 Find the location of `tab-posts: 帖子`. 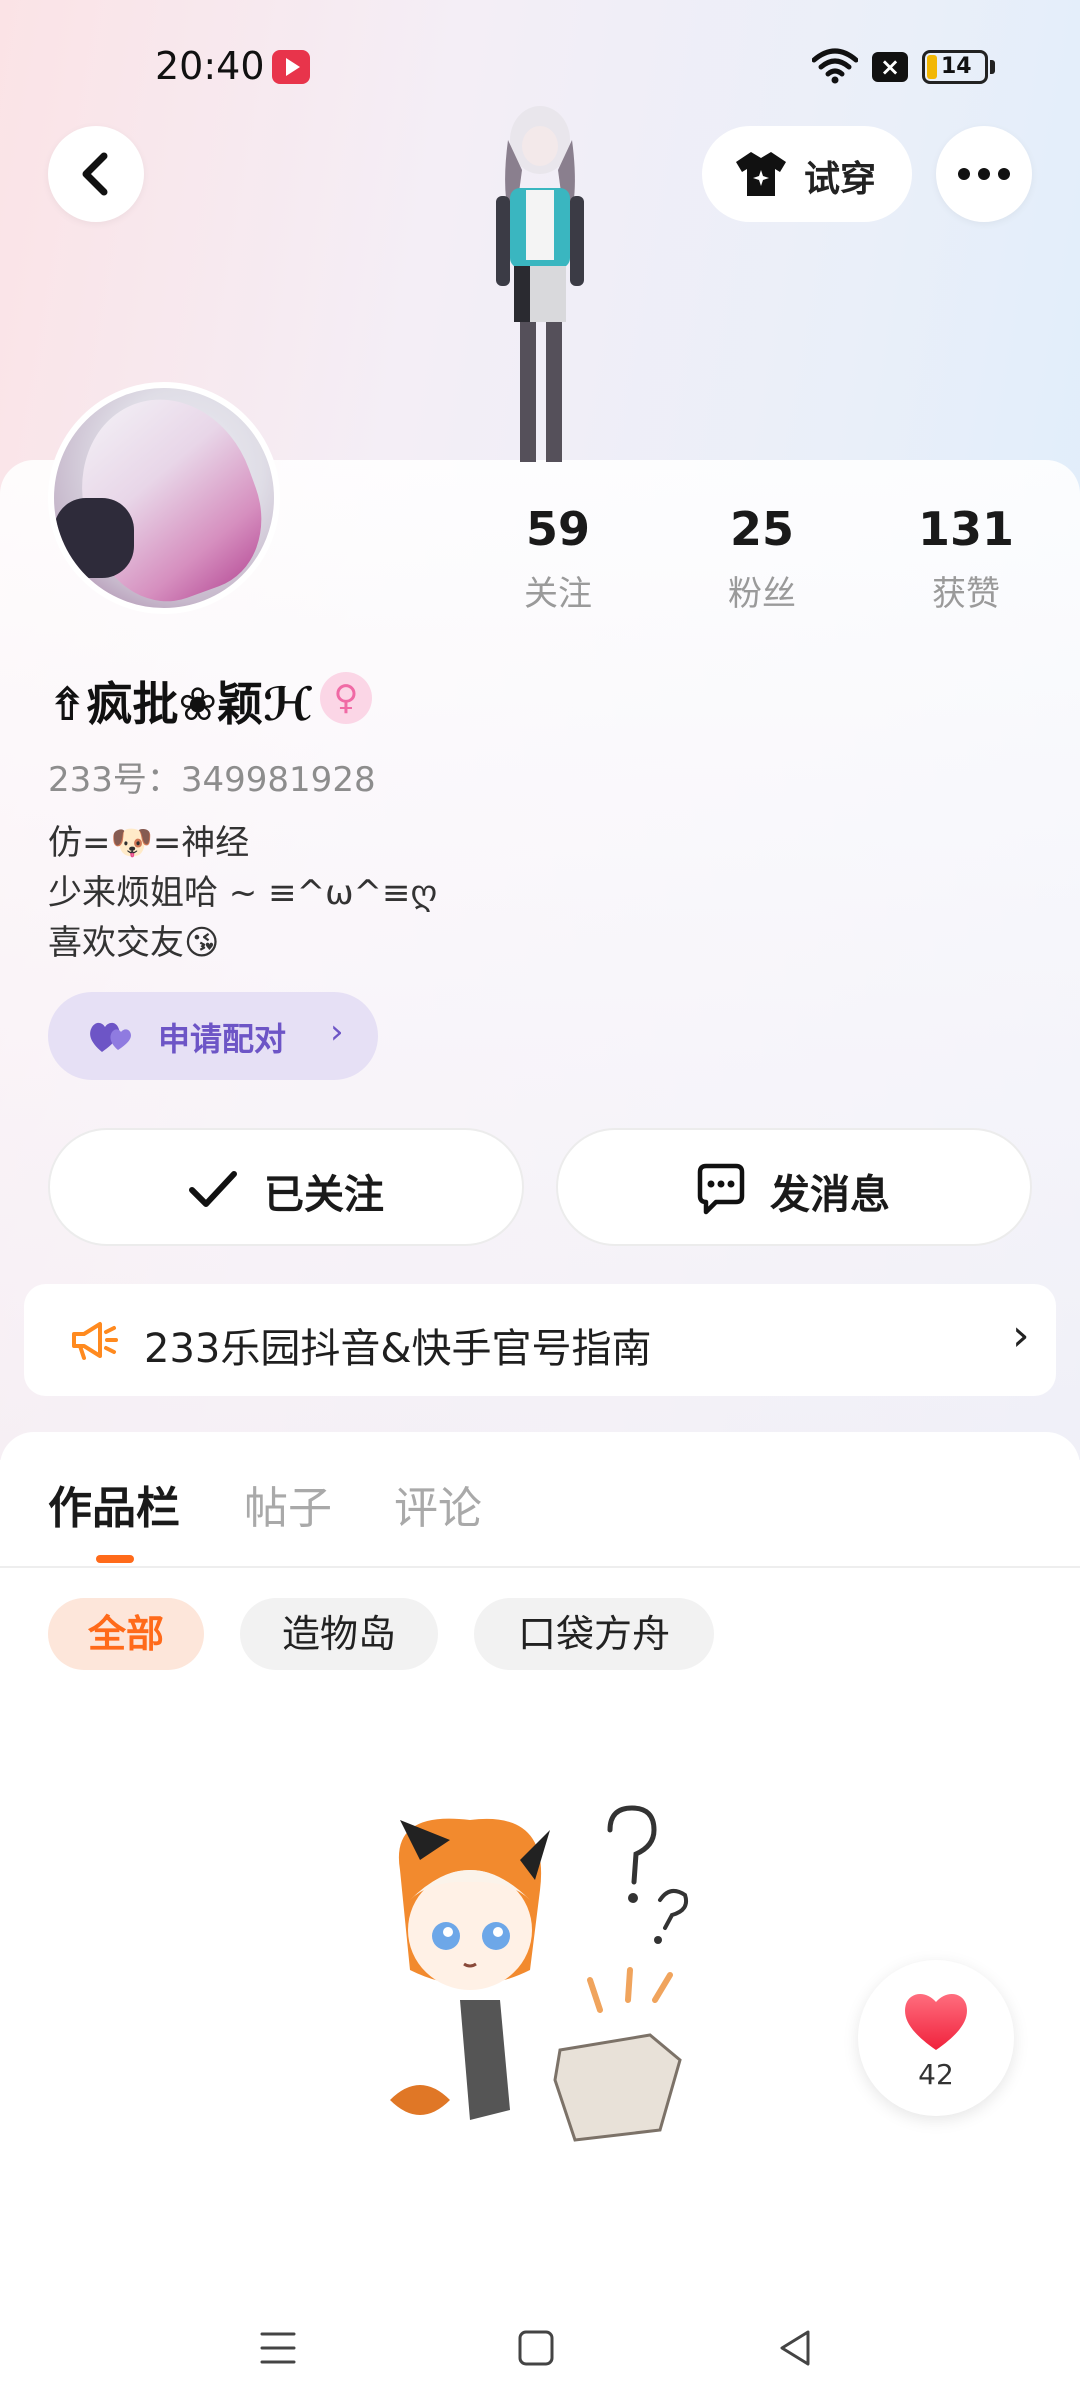

tab-posts: 帖子 is located at coordinates (288, 1504).